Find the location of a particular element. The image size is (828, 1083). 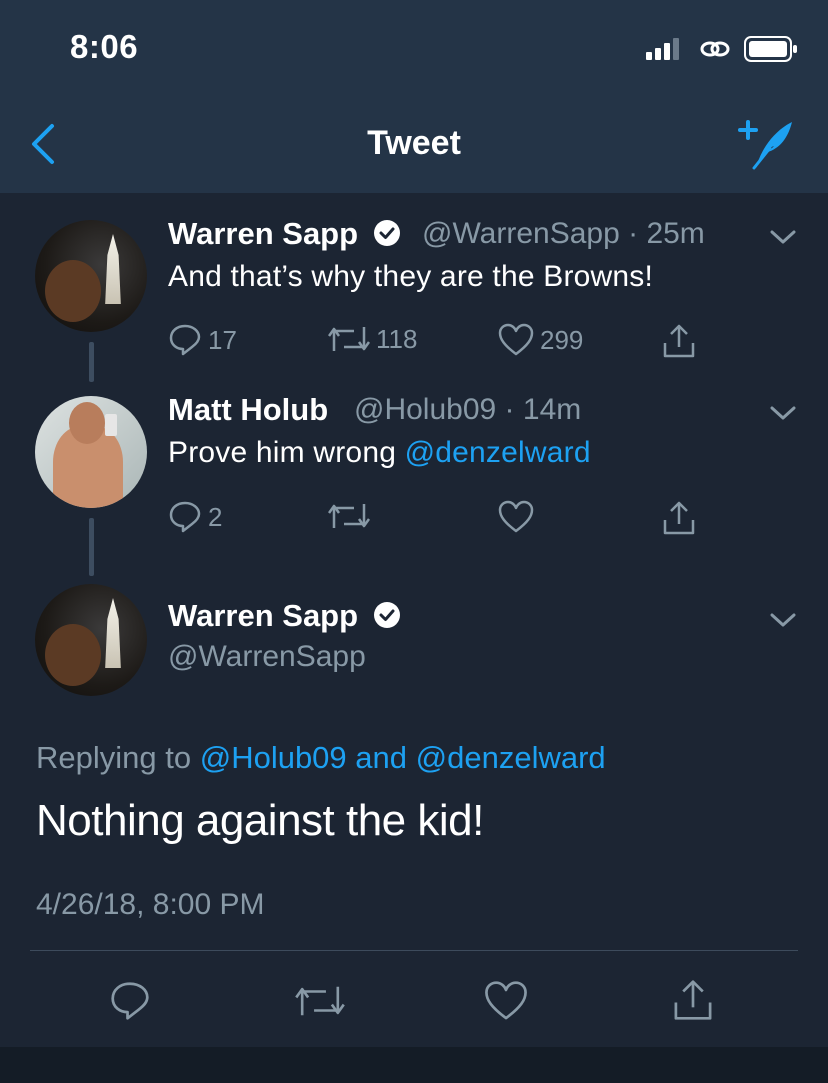

tweet-handle-time: @WarrenSapp · 25m is located at coordinates (563, 233).